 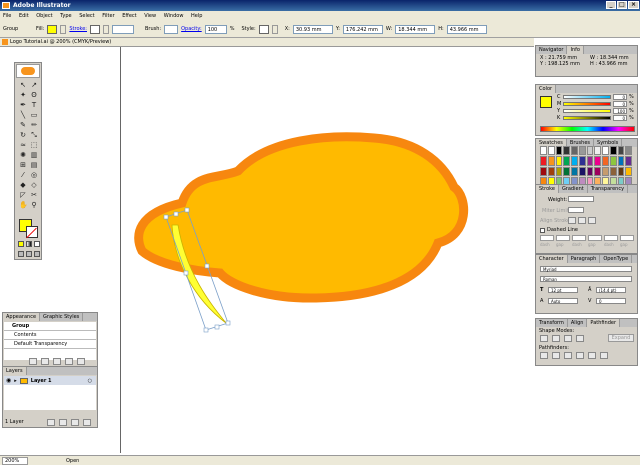 I want to click on symbol-sprayer-tool-icon: ✺, so click(x=23, y=155).